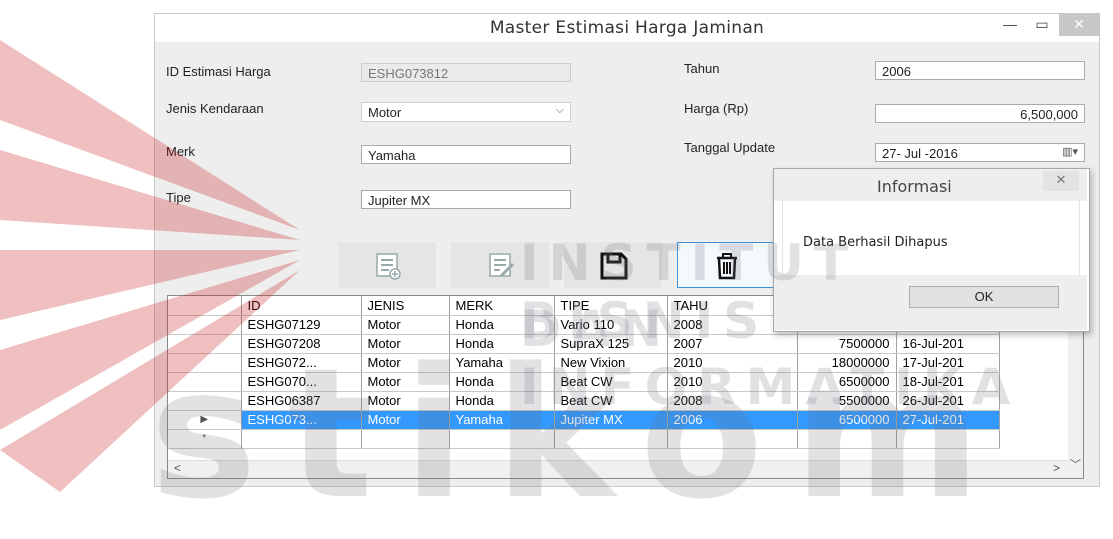 Image resolution: width=1113 pixels, height=539 pixels. What do you see at coordinates (466, 112) in the screenshot?
I see `jenis-select: Motor ⌵` at bounding box center [466, 112].